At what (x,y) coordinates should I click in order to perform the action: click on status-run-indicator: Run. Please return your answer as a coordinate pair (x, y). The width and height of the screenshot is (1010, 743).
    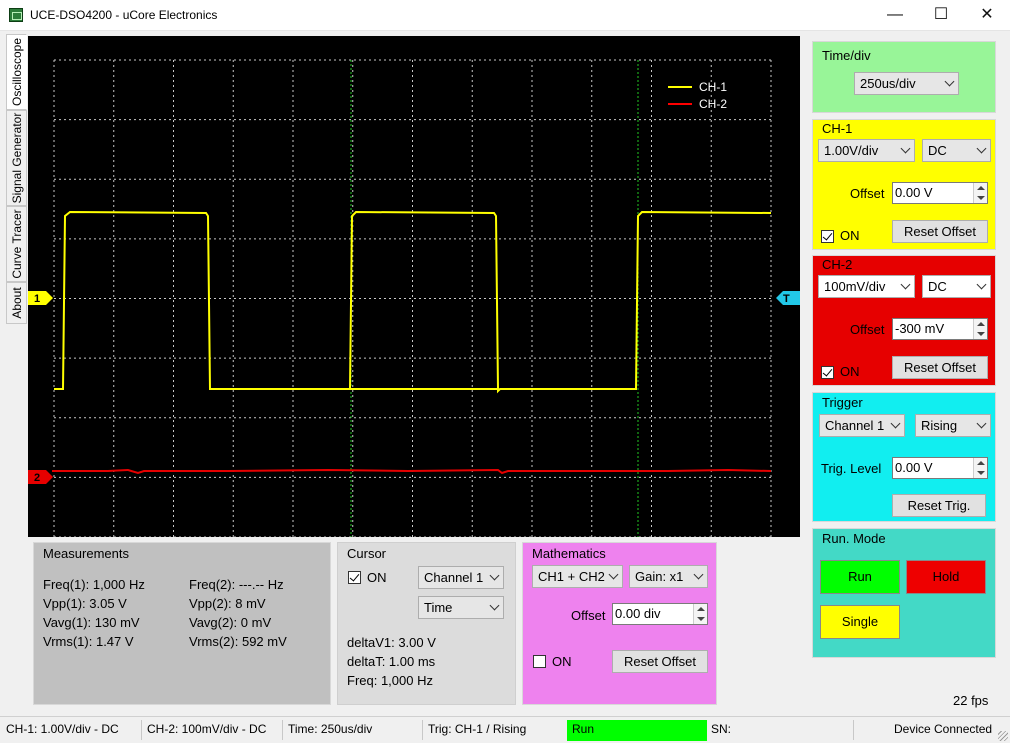
    Looking at the image, I should click on (637, 730).